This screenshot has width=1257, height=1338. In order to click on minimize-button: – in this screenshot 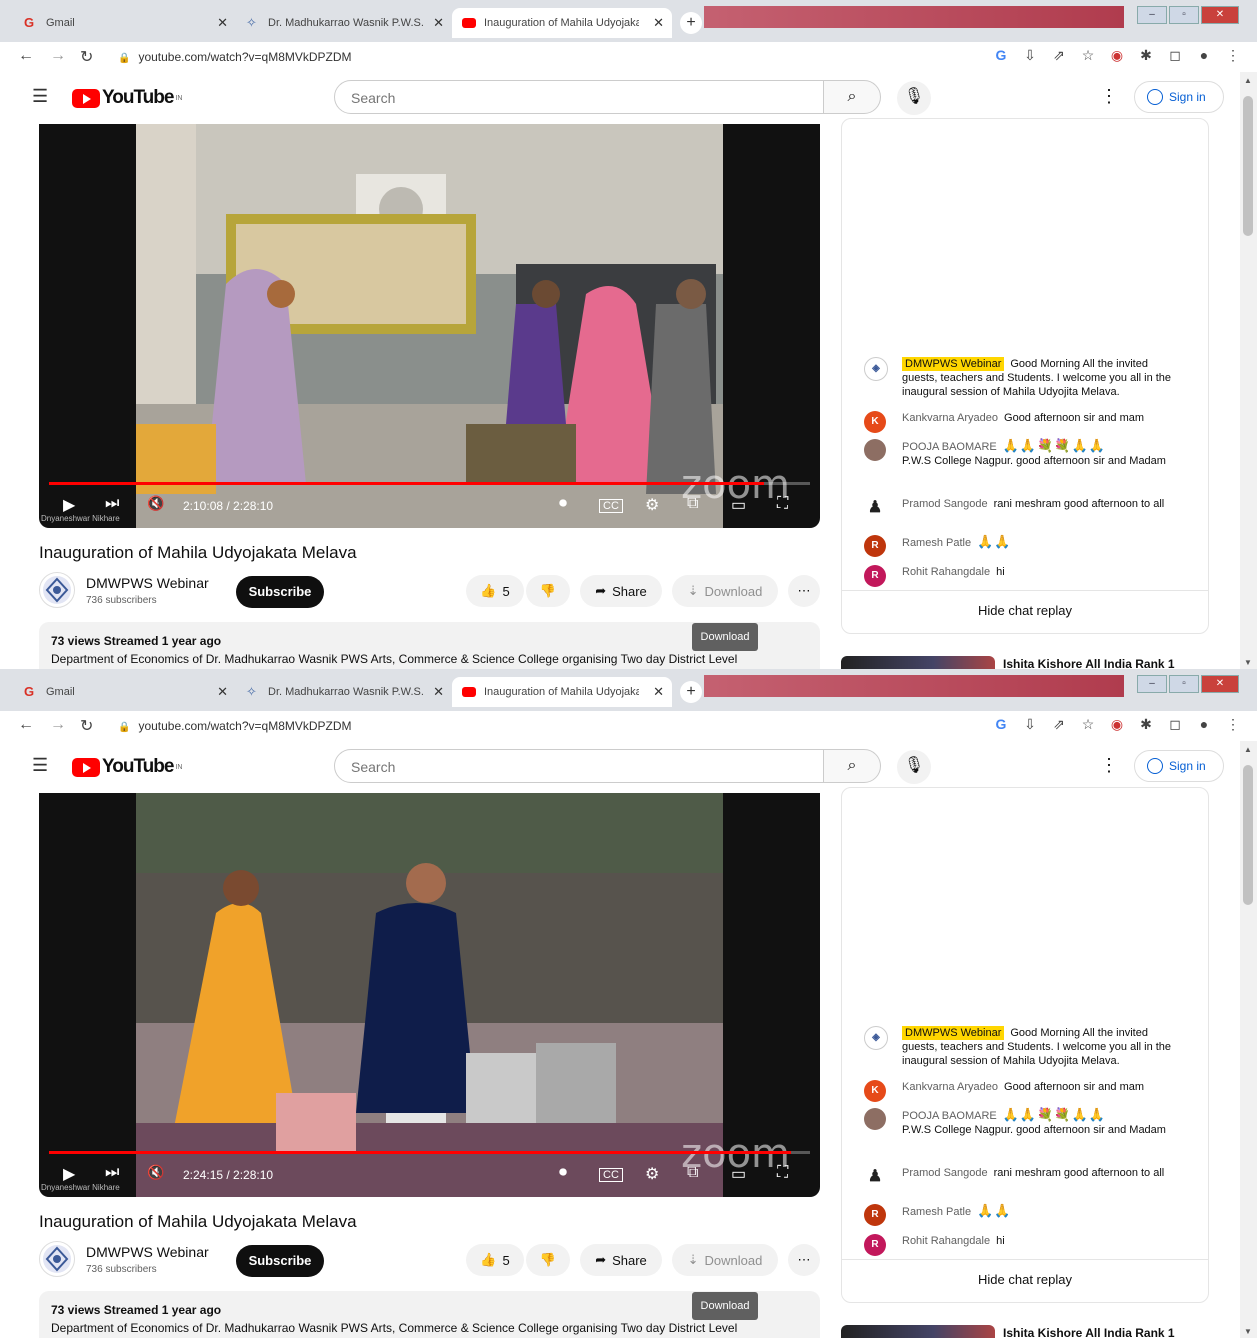, I will do `click(1152, 15)`.